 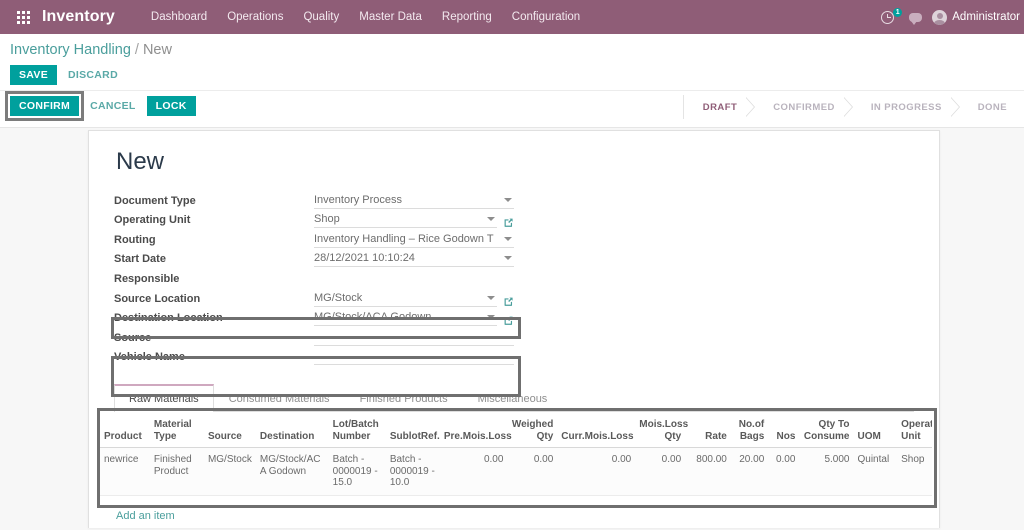 I want to click on status-step-confirmed: CONFIRMED, so click(x=803, y=107).